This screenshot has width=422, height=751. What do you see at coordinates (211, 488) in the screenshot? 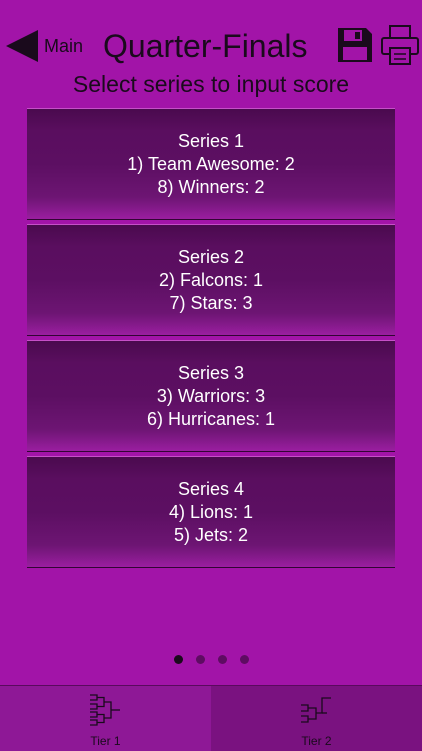
I see `series-title: Series 4` at bounding box center [211, 488].